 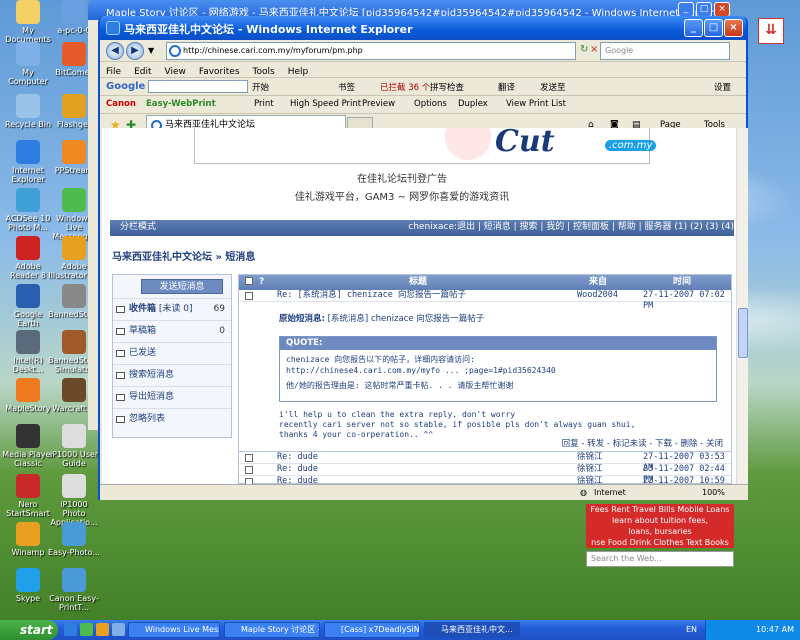 I want to click on select-all-checkbox, so click(x=249, y=281).